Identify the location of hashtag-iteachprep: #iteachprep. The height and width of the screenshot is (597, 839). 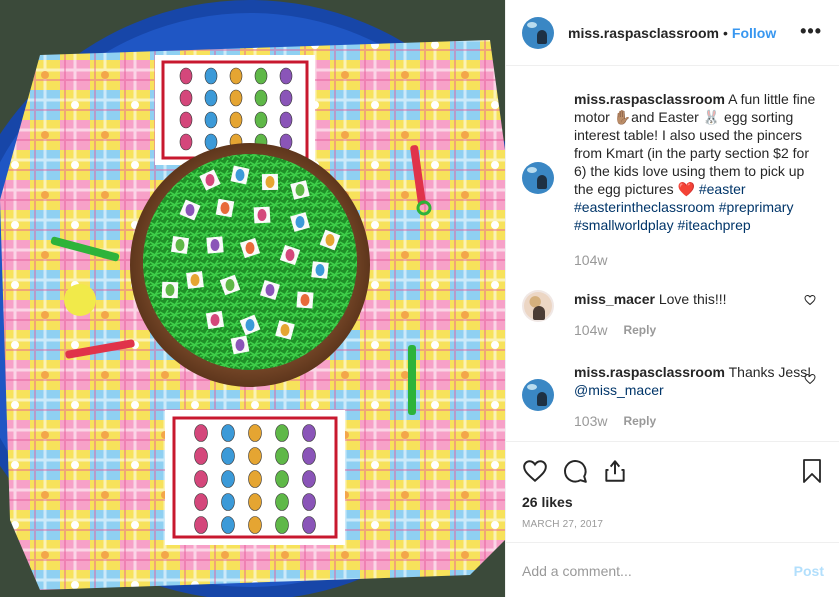
(713, 225).